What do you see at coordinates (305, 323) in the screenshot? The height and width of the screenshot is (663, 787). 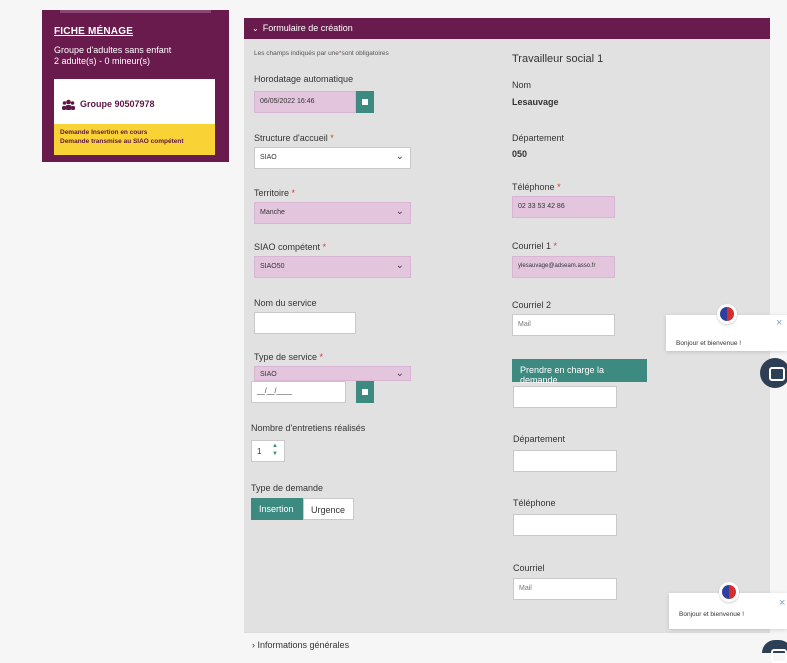 I see `nom-service-input` at bounding box center [305, 323].